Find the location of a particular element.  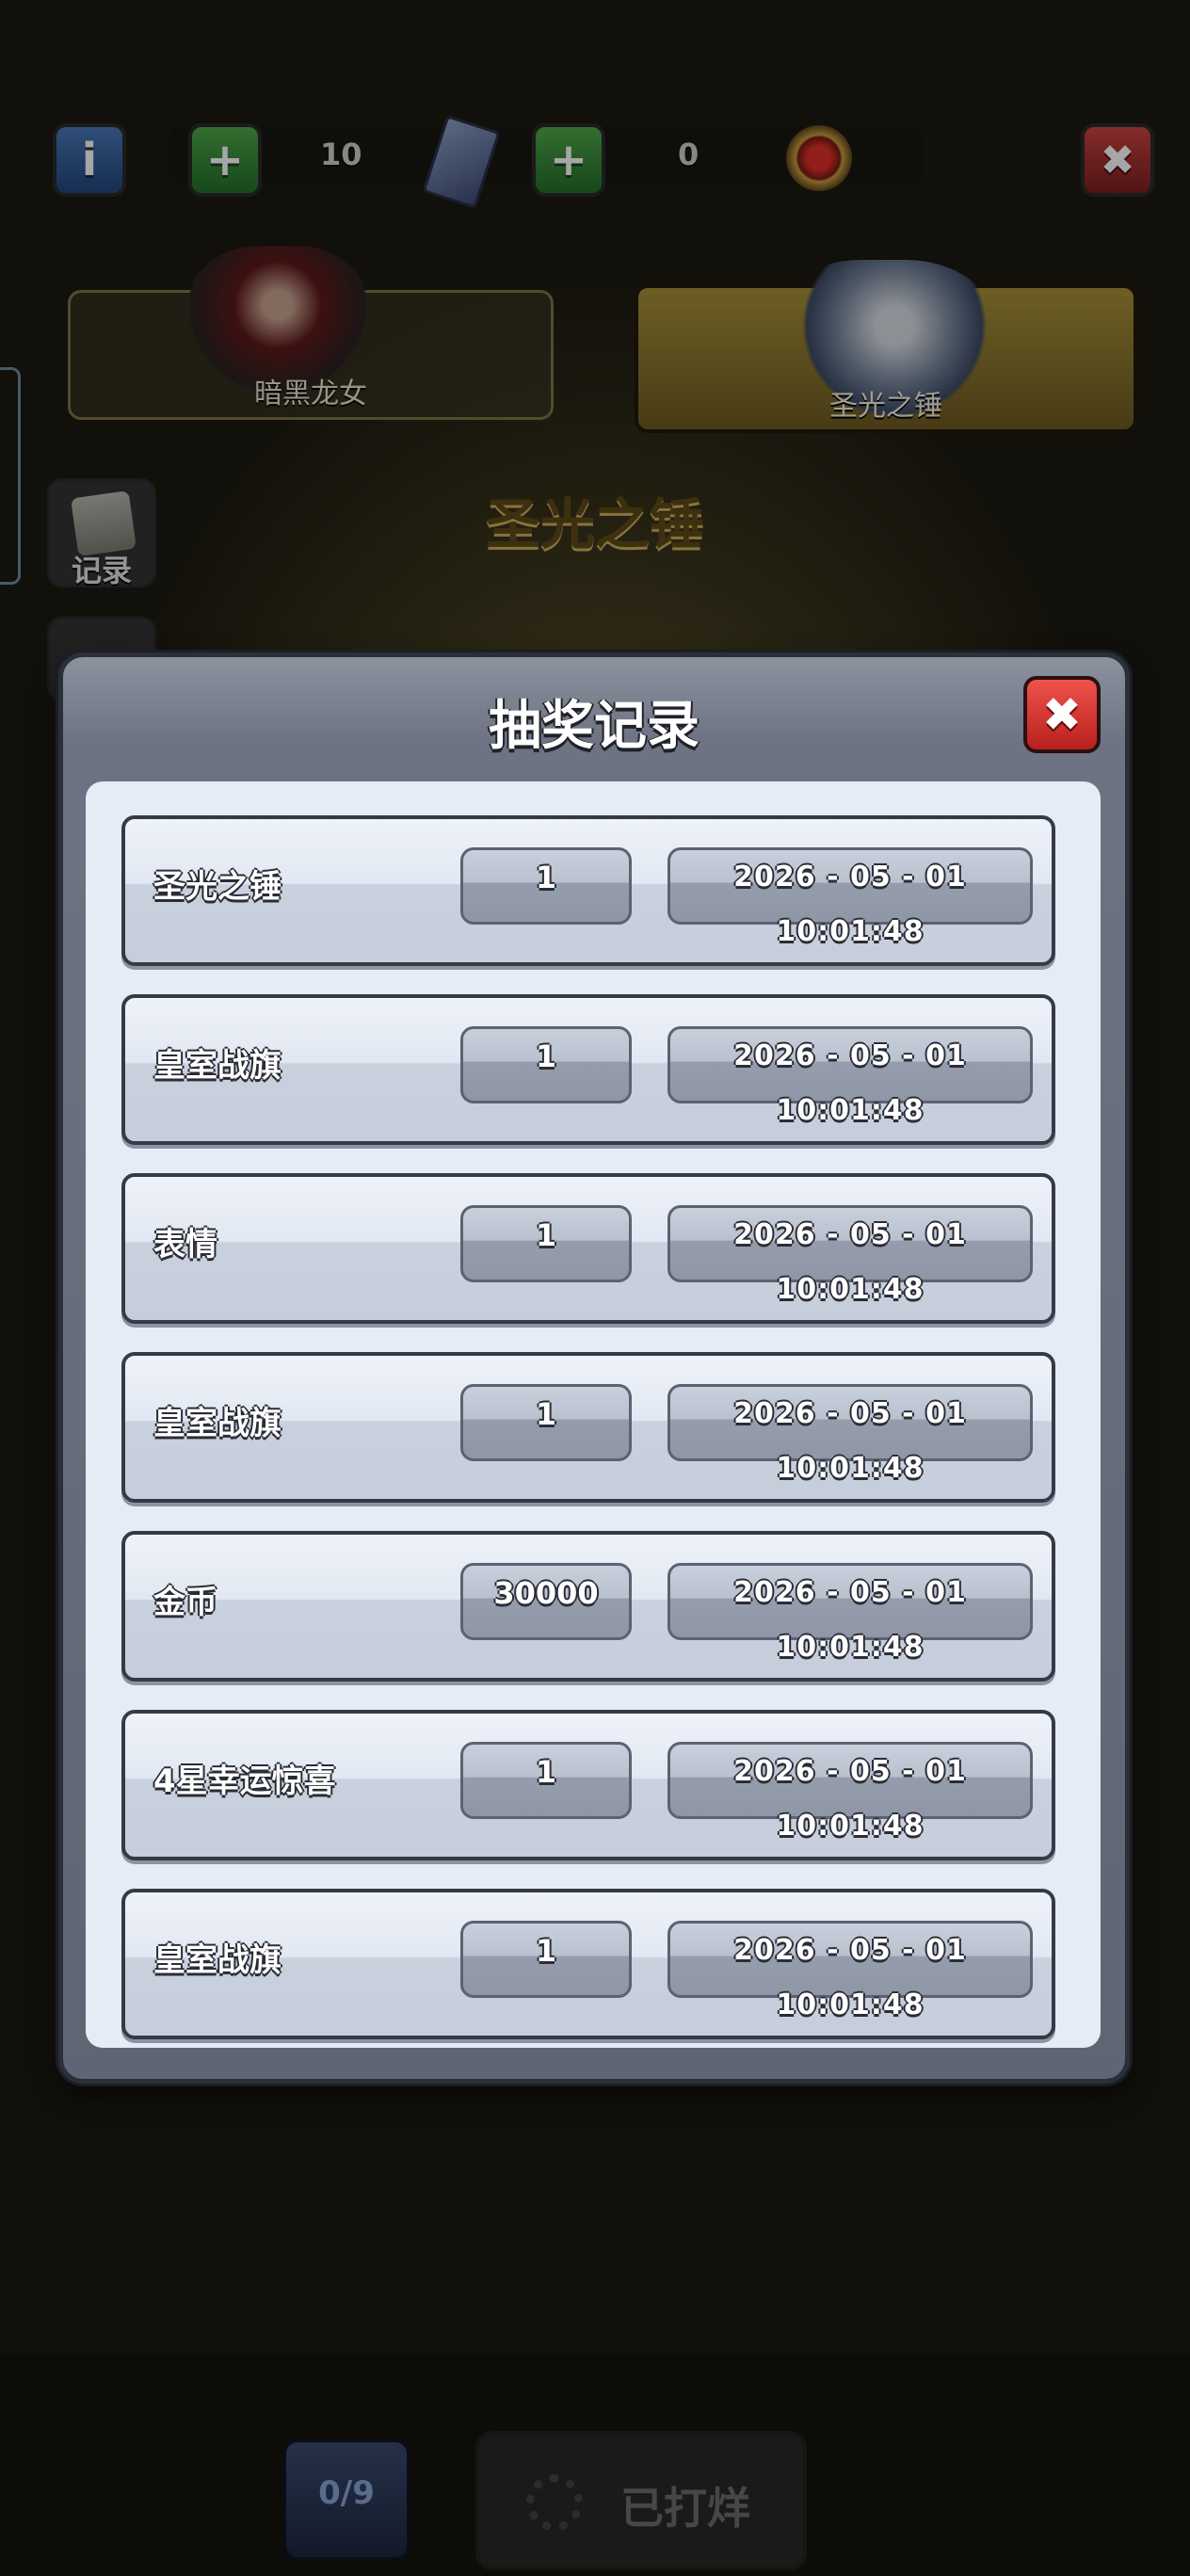

modal-close-button: ✖ is located at coordinates (1062, 714).